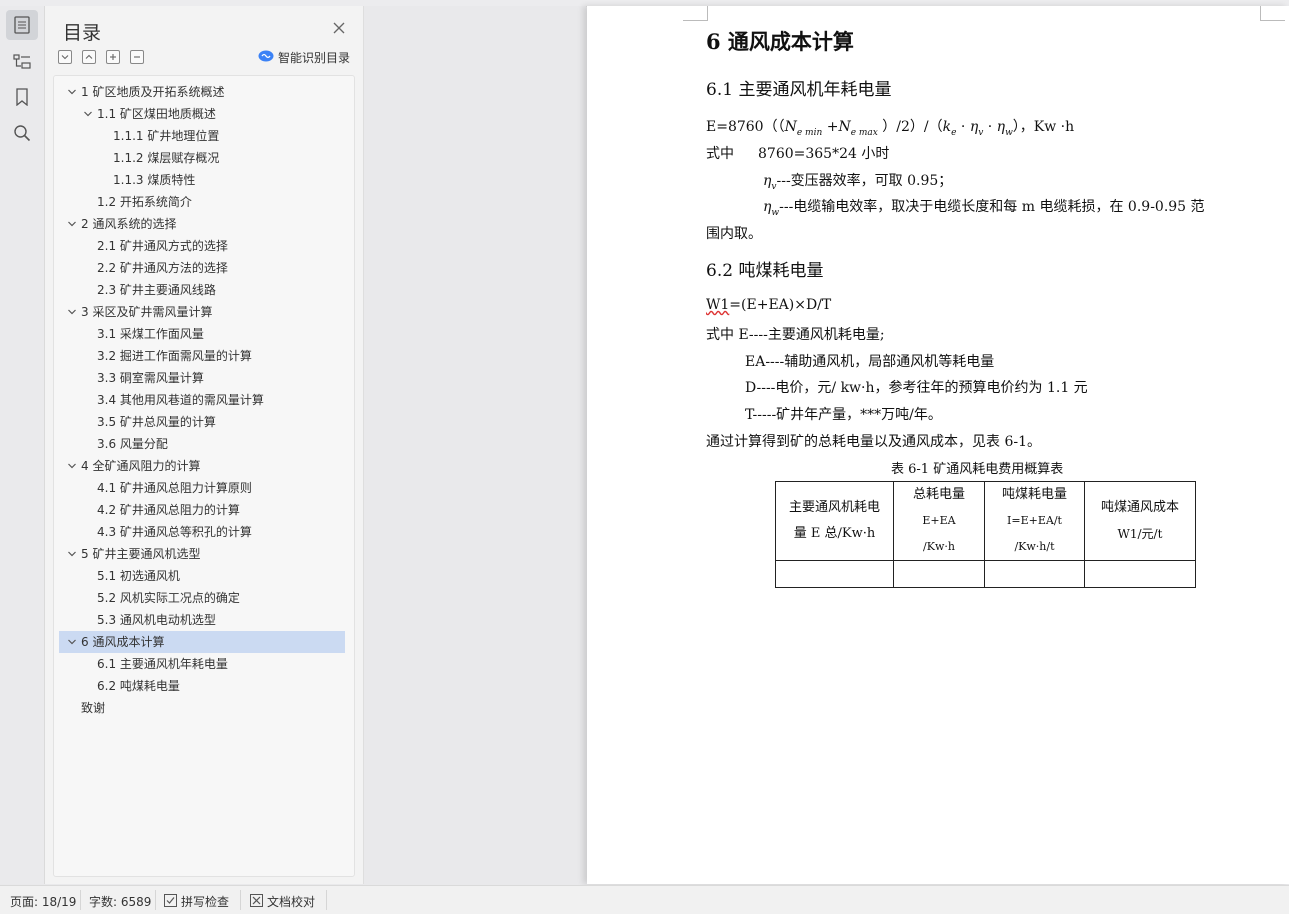 This screenshot has width=1289, height=914. I want to click on toc-item: 4 全矿通风阻力的计算, so click(202, 466).